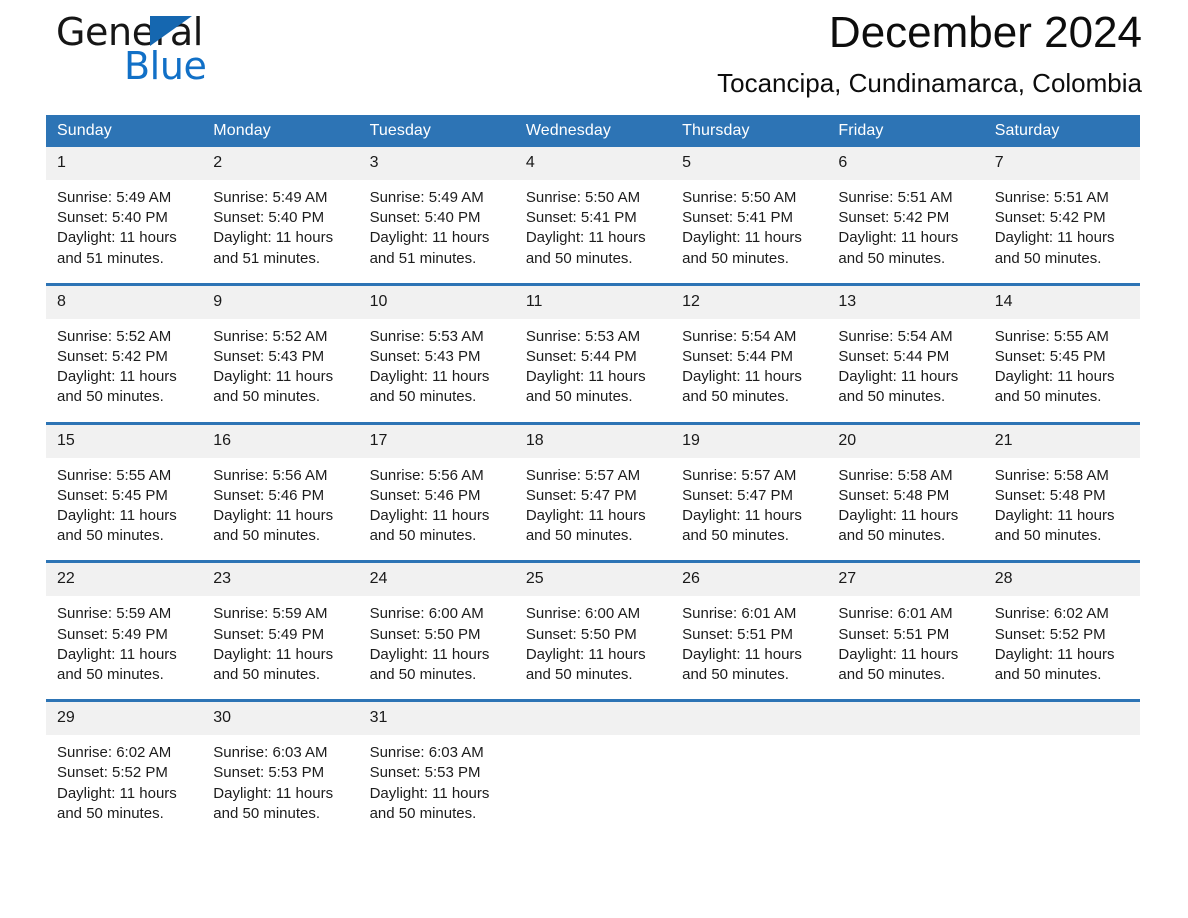 The height and width of the screenshot is (918, 1188). What do you see at coordinates (1051, 475) in the screenshot?
I see `sunrise-text: Sunrise: 5:58 AM` at bounding box center [1051, 475].